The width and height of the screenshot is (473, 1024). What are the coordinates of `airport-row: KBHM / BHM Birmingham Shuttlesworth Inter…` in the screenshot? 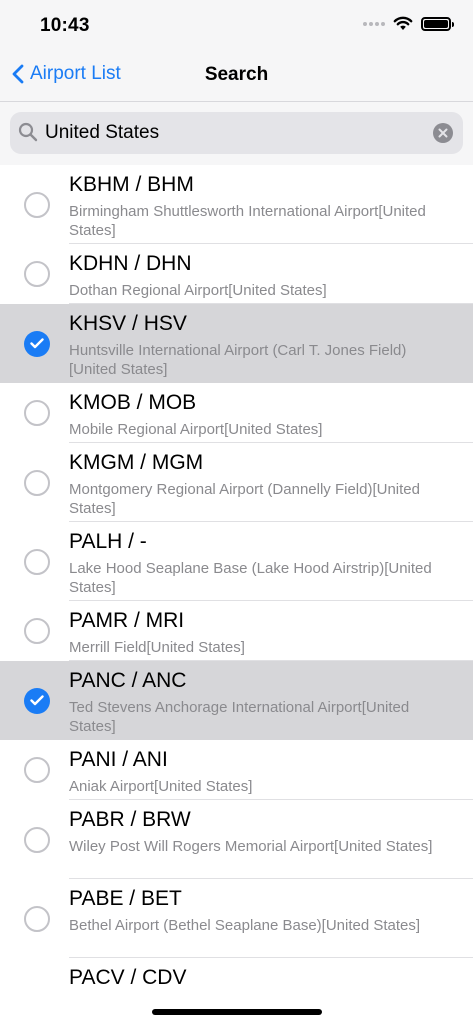 It's located at (236, 204).